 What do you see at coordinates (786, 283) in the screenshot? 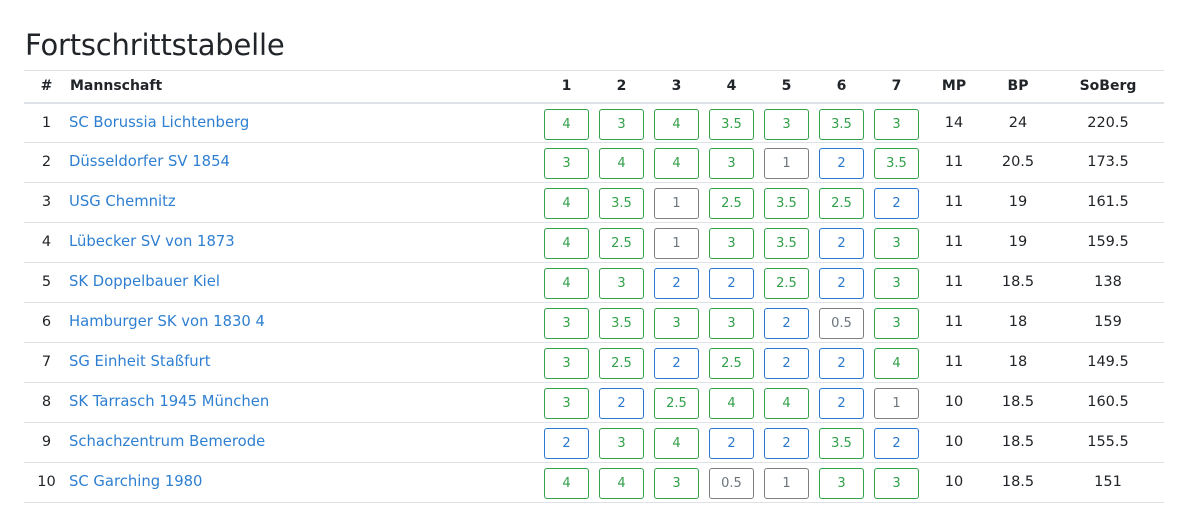
I see `round-5-result: 2.5` at bounding box center [786, 283].